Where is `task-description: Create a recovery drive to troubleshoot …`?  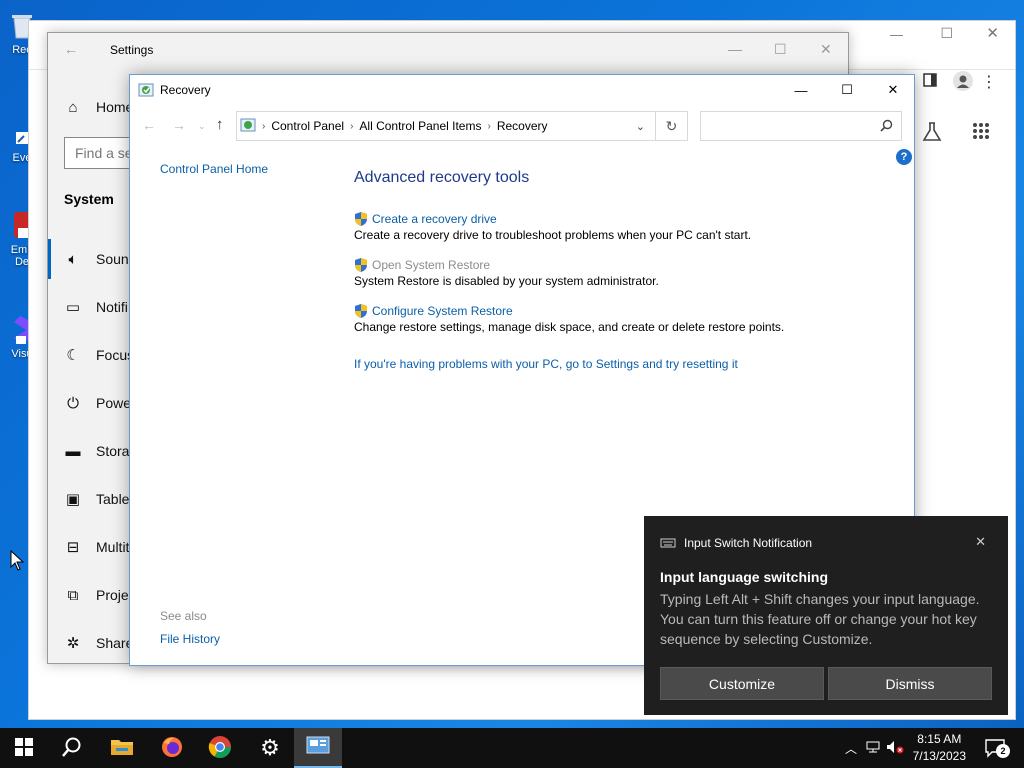
task-description: Create a recovery drive to troubleshoot … is located at coordinates (553, 235).